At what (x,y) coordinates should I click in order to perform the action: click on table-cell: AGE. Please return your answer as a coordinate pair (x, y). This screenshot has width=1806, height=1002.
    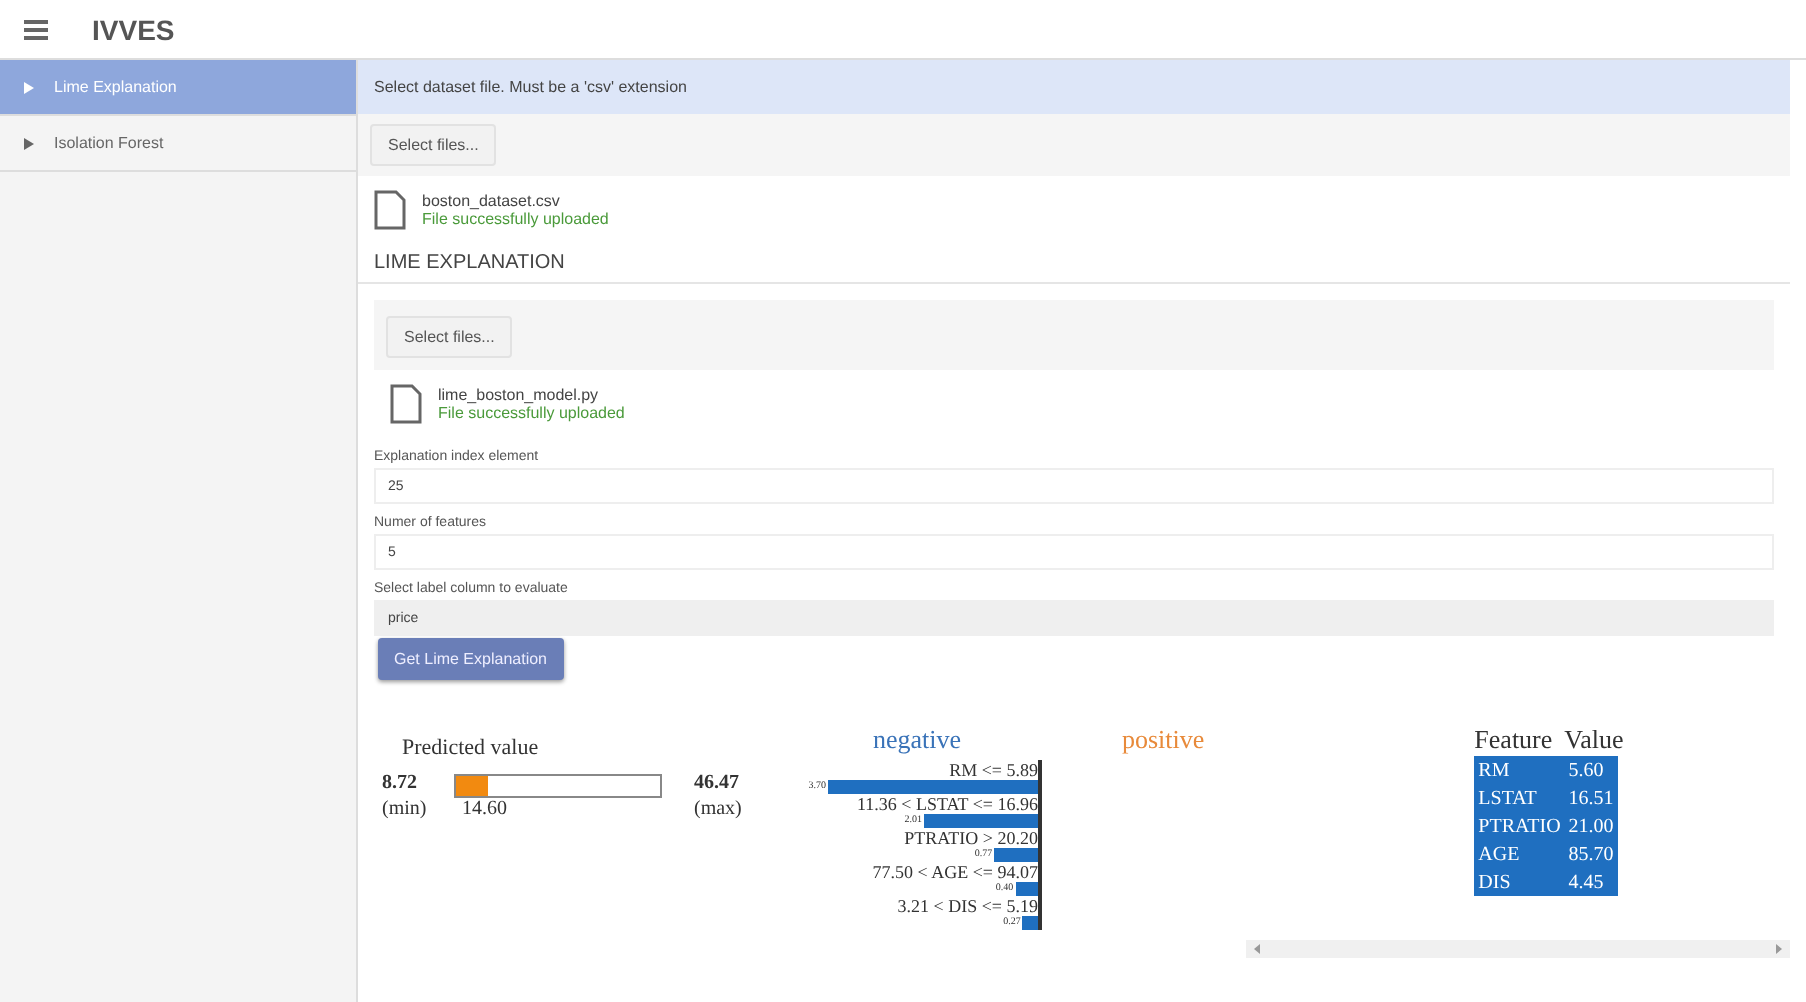
    Looking at the image, I should click on (1499, 854).